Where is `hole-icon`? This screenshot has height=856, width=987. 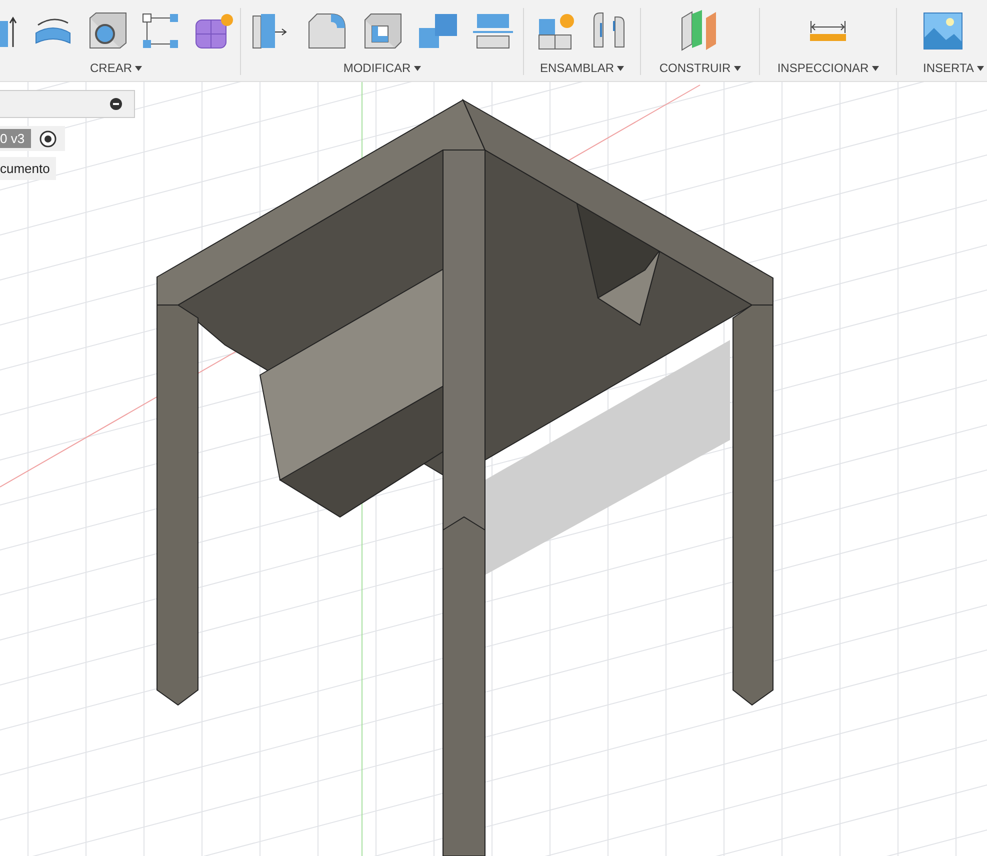
hole-icon is located at coordinates (108, 31).